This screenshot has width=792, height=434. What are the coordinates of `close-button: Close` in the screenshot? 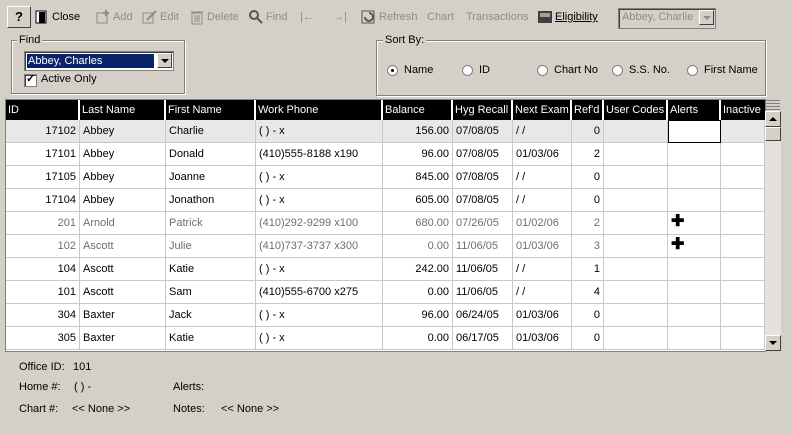 It's located at (57, 17).